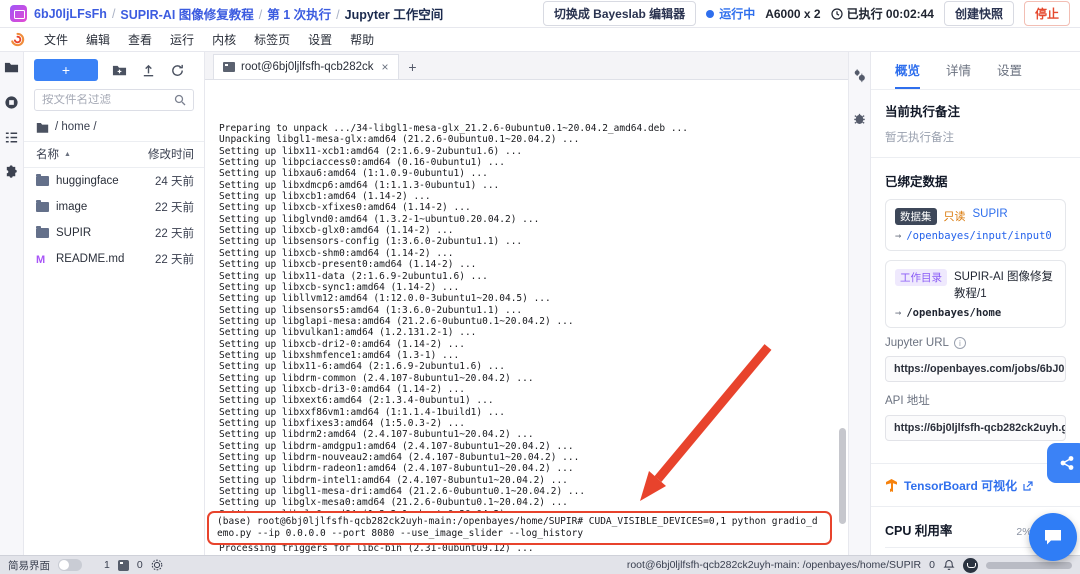  I want to click on menu-item: 运行, so click(182, 39).